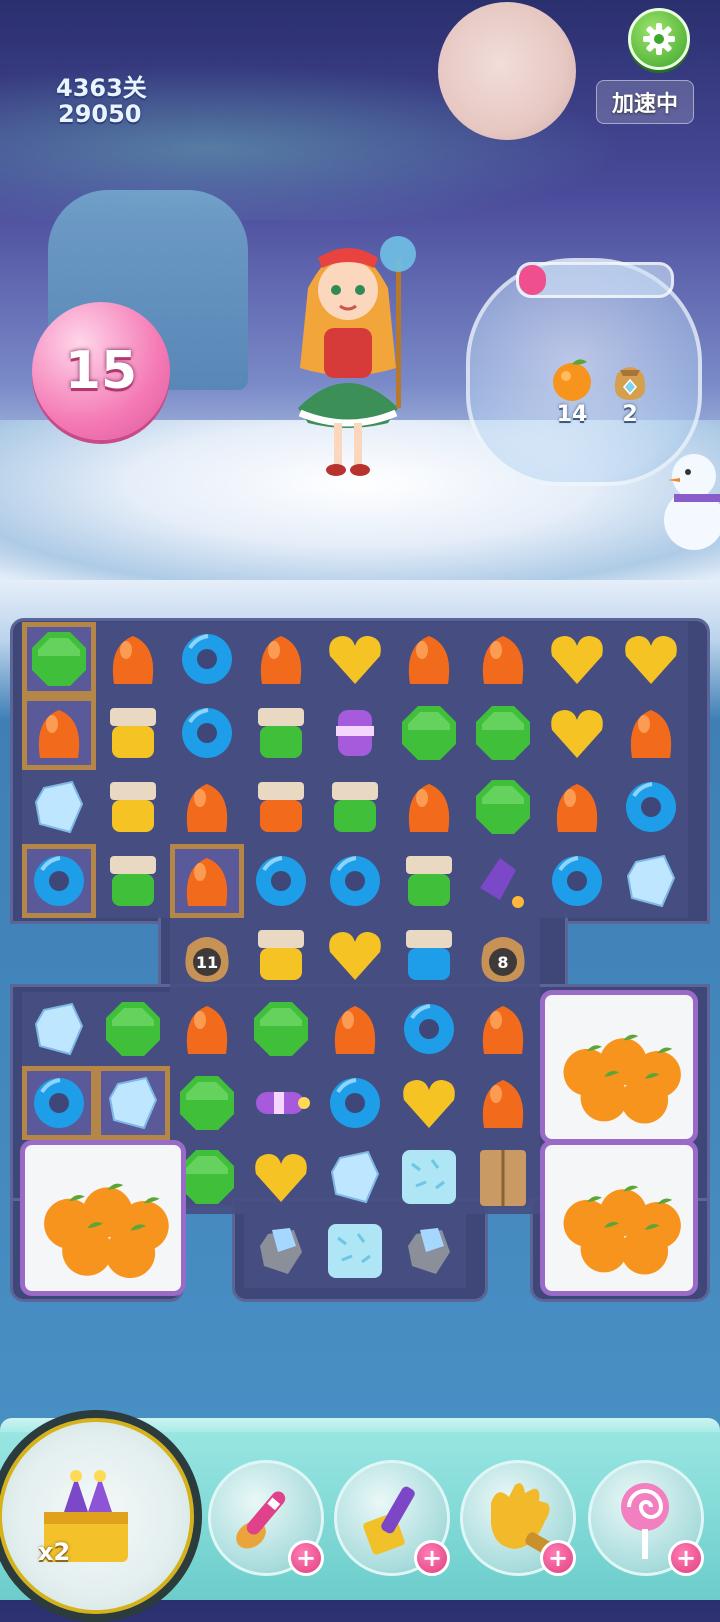 This screenshot has height=1622, width=720. I want to click on yellow-heart-candy-icon, so click(651, 660).